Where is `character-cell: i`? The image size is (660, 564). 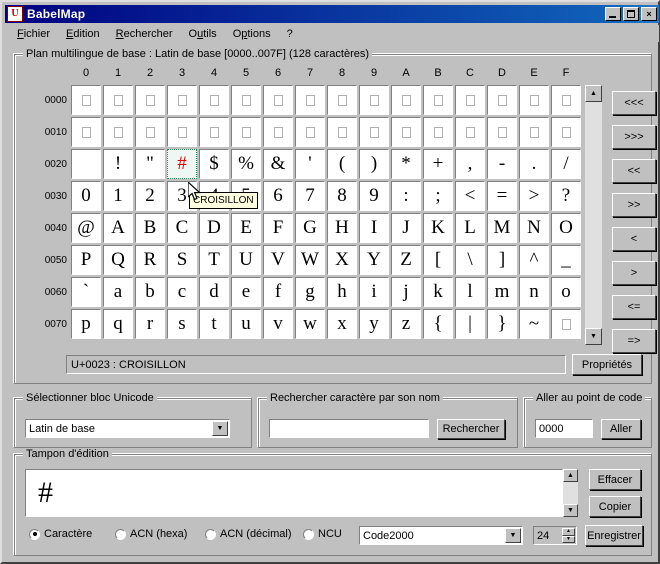
character-cell: i is located at coordinates (374, 292).